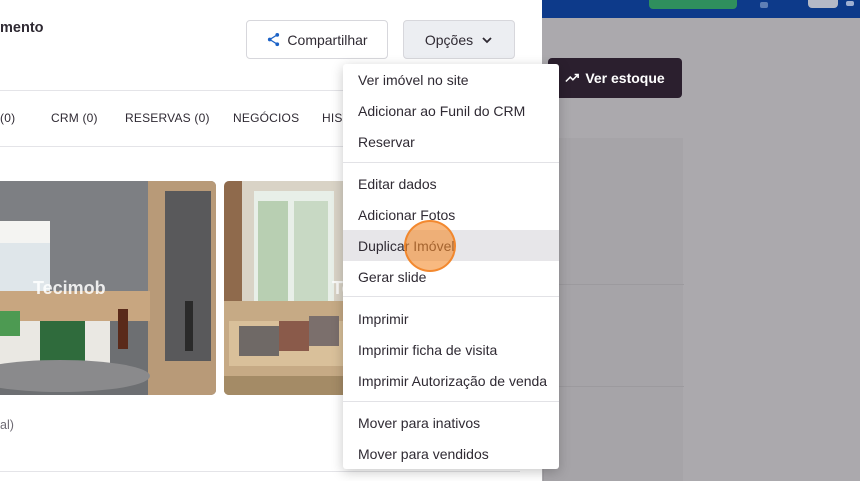 Image resolution: width=860 pixels, height=481 pixels. Describe the element at coordinates (451, 214) in the screenshot. I see `menu-item-add-photos: Adicionar Fotos` at that location.